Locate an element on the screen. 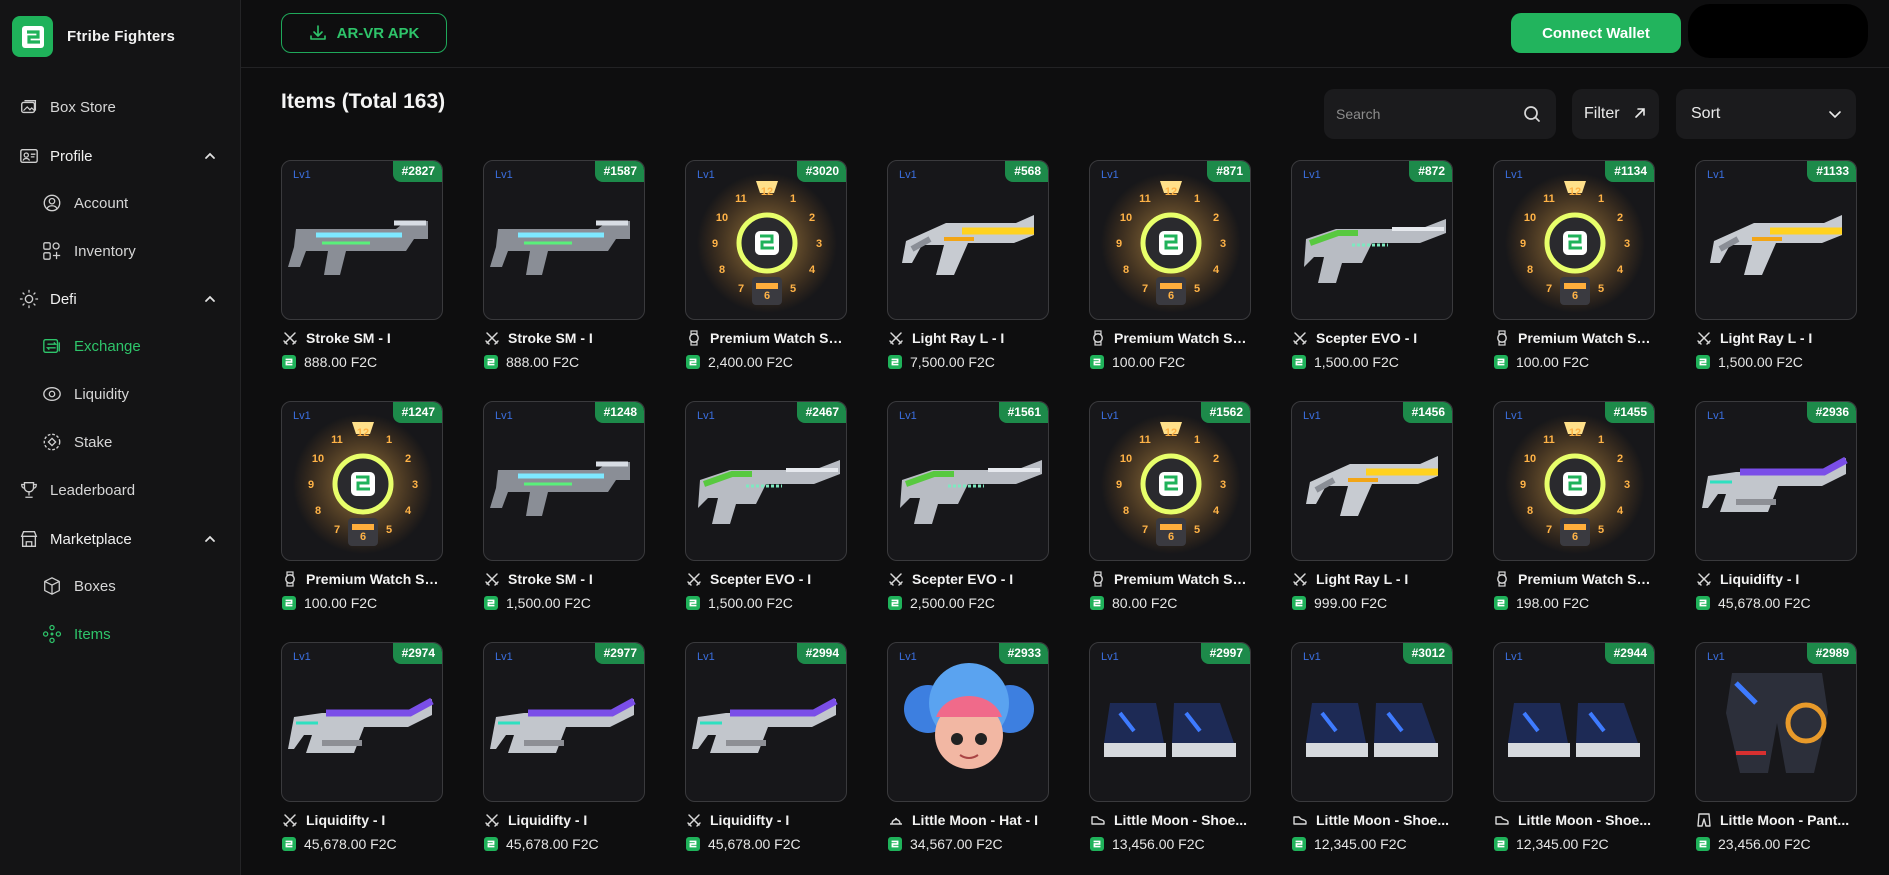 This screenshot has width=1889, height=875. item-card: Lv1 #568 Light Ray L - I 7,500.00 F2C is located at coordinates (968, 265).